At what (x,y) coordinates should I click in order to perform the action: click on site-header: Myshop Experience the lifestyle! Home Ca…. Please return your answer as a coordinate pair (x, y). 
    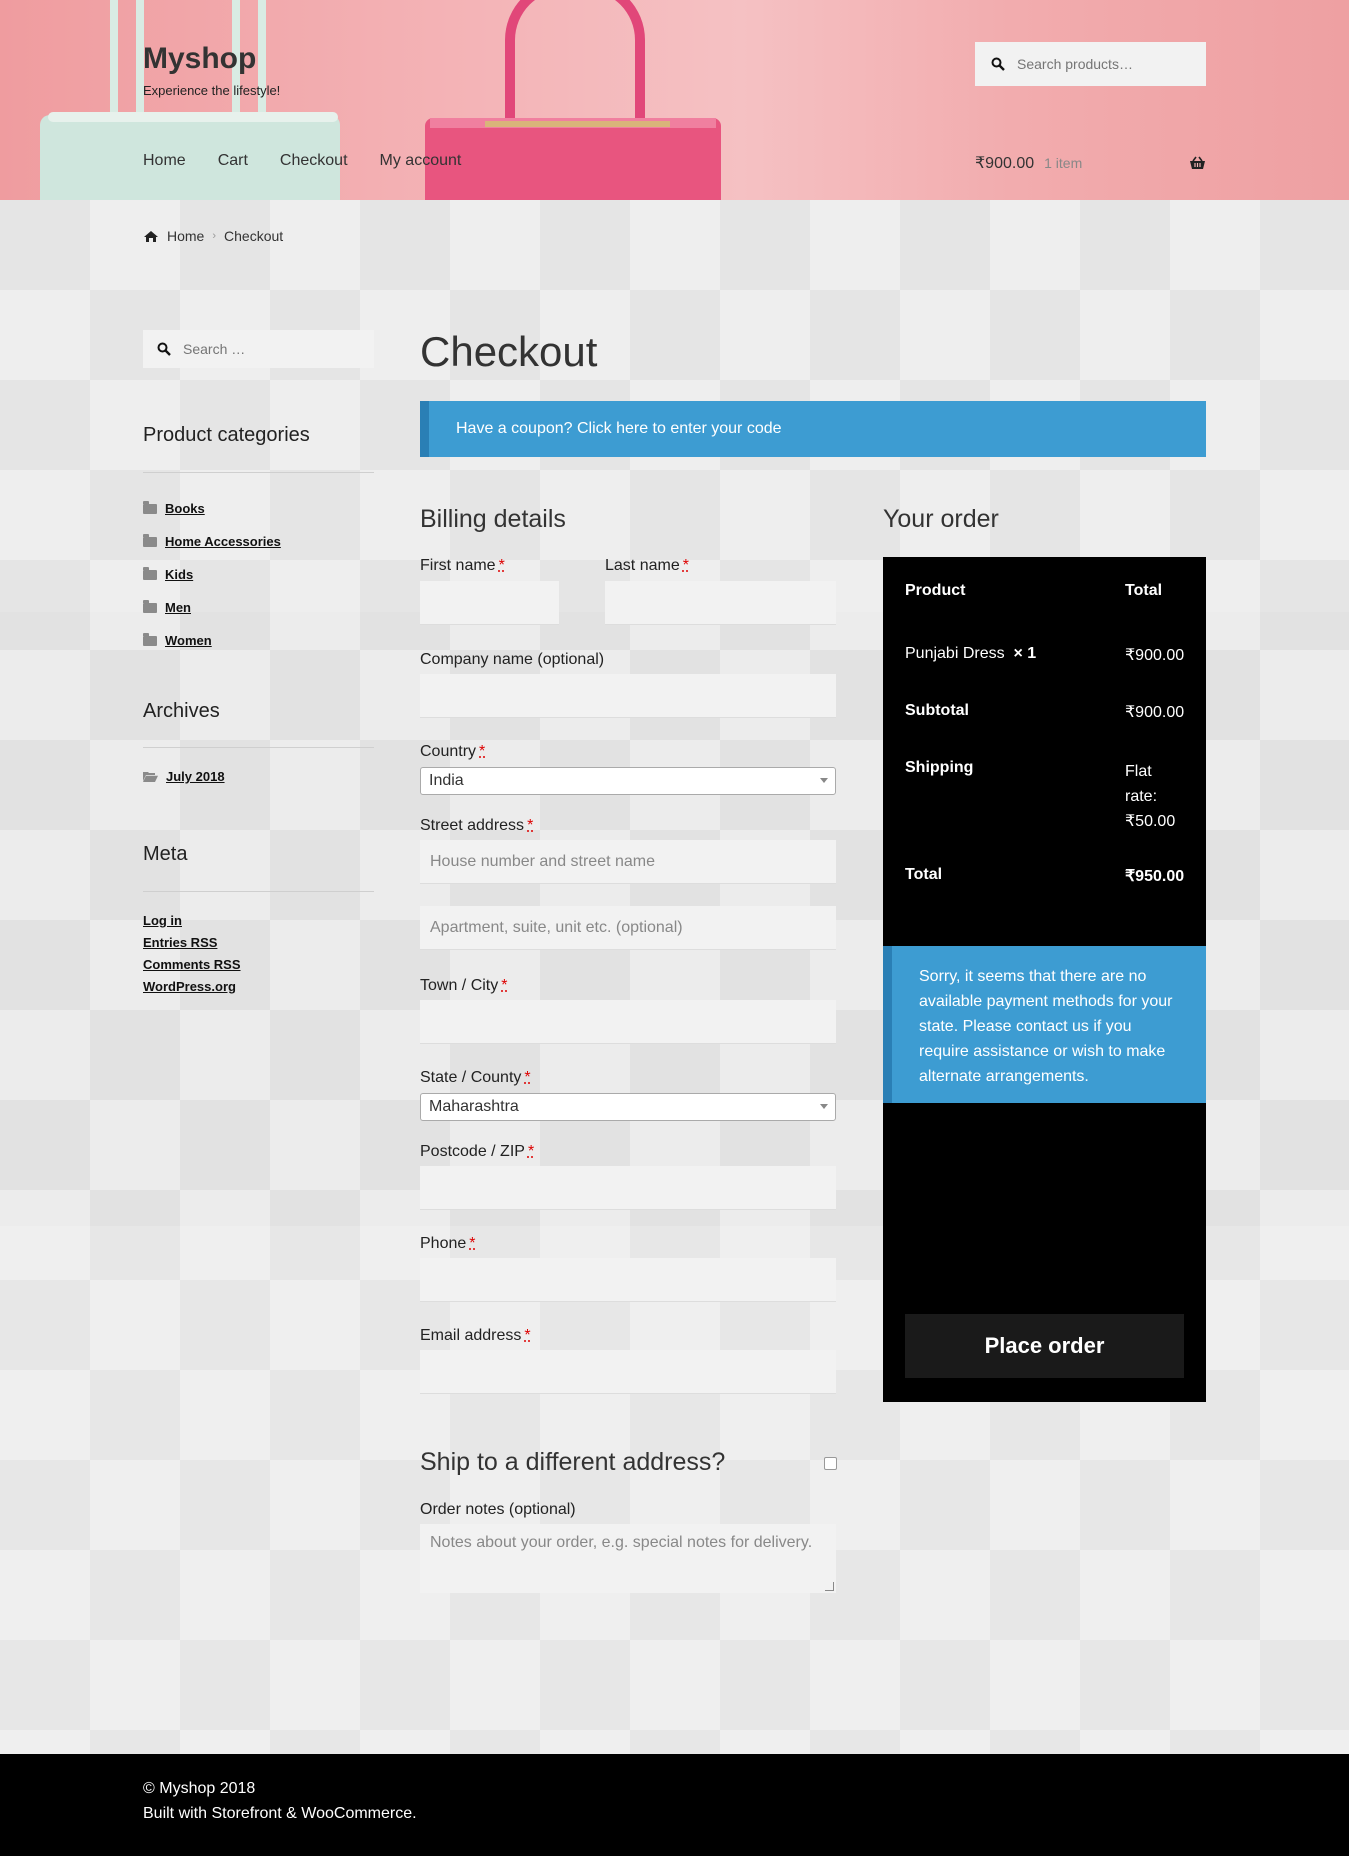
    Looking at the image, I should click on (674, 100).